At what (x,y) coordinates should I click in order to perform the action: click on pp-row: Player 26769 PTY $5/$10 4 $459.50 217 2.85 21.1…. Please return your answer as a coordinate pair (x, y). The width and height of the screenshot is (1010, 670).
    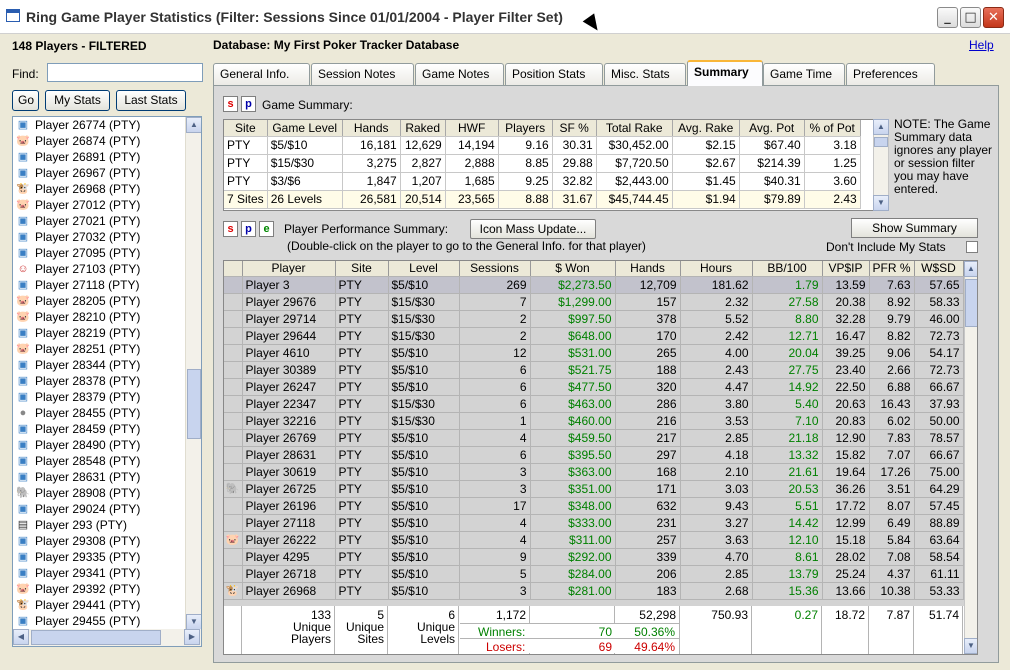
    Looking at the image, I should click on (594, 438).